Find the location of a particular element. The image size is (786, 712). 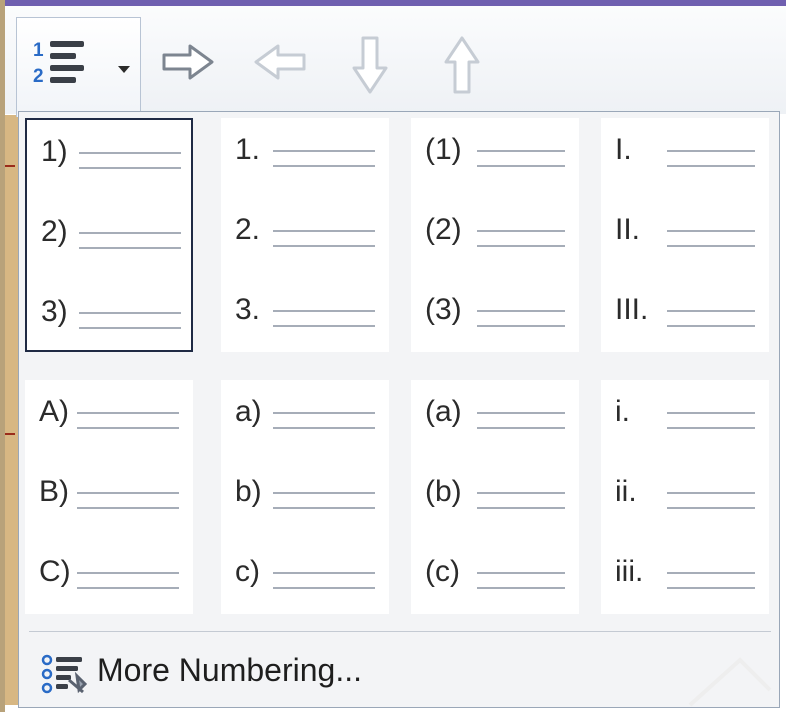

numbering-format-row: (a) is located at coordinates (495, 424).